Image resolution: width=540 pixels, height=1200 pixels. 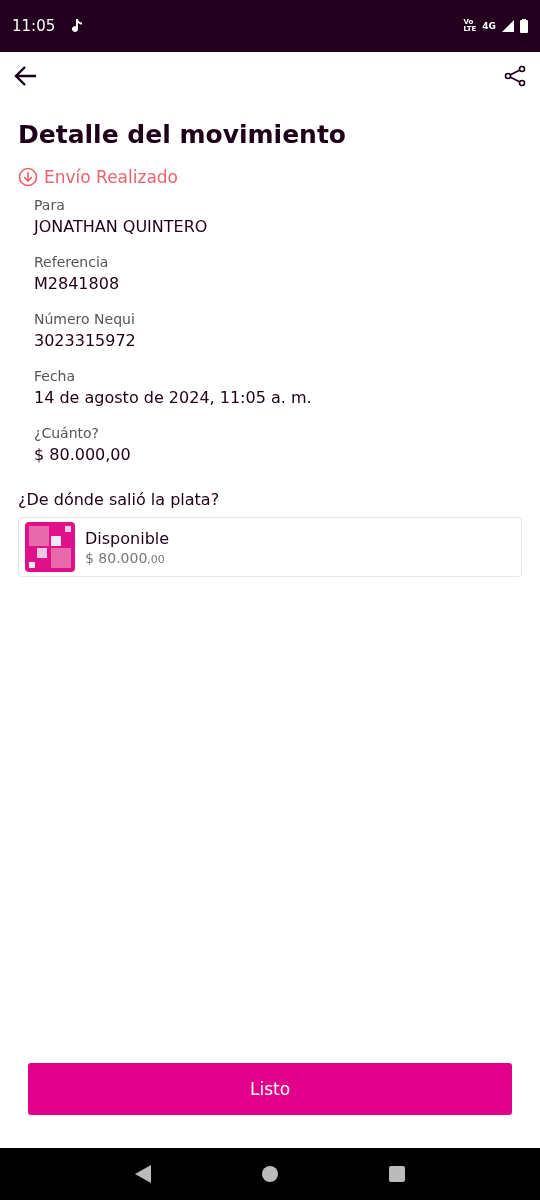 I want to click on signal-icon, so click(x=508, y=26).